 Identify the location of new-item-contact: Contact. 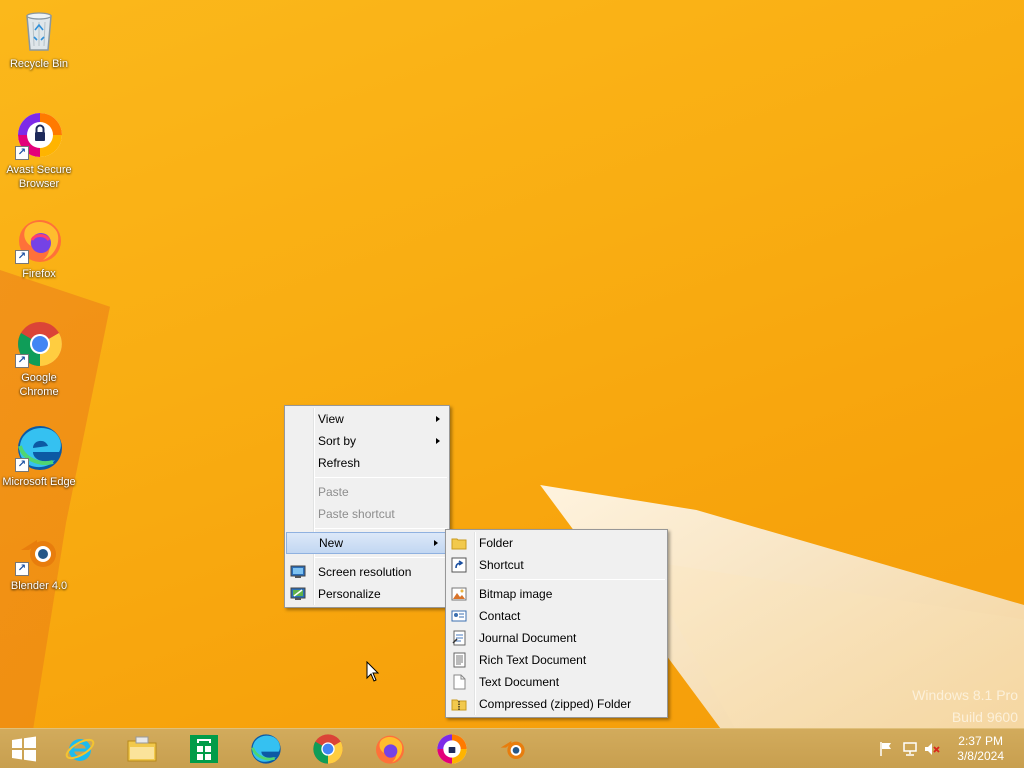
(556, 616).